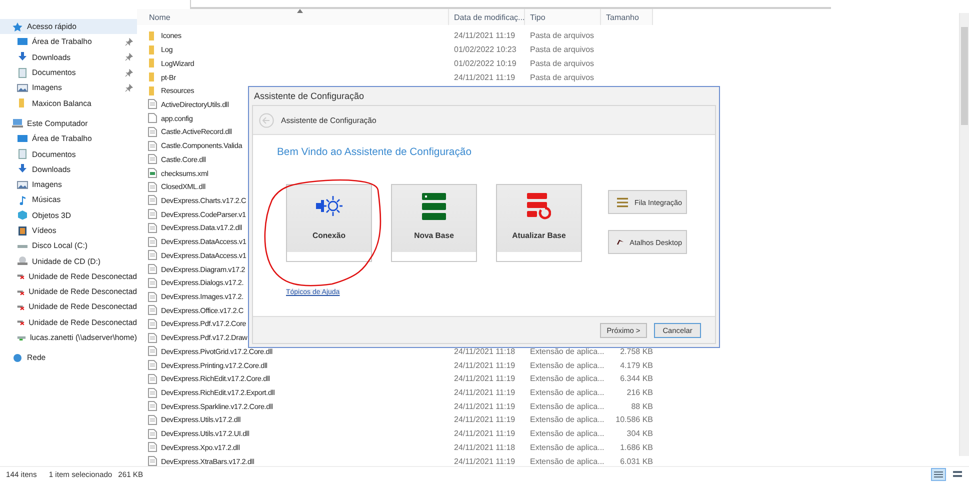 The width and height of the screenshot is (969, 482). I want to click on dialog-title: Assistente de Configuração, so click(309, 96).